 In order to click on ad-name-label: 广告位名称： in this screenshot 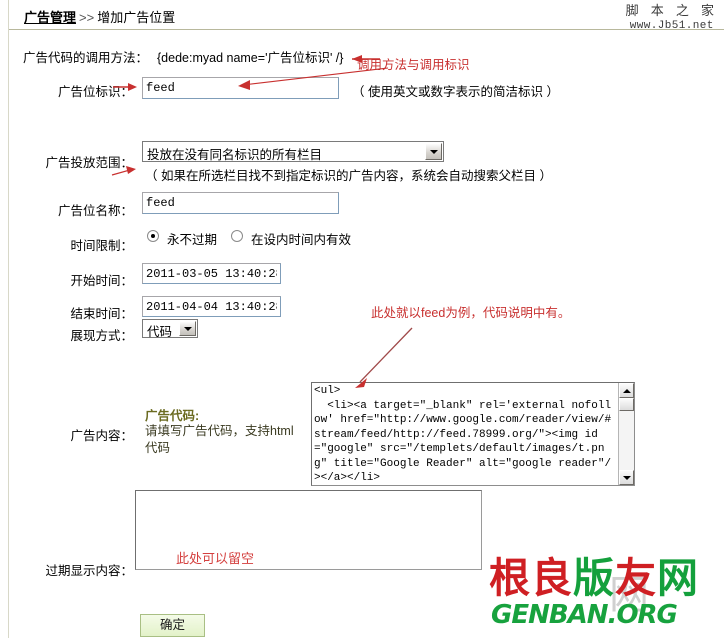, I will do `click(95, 211)`.